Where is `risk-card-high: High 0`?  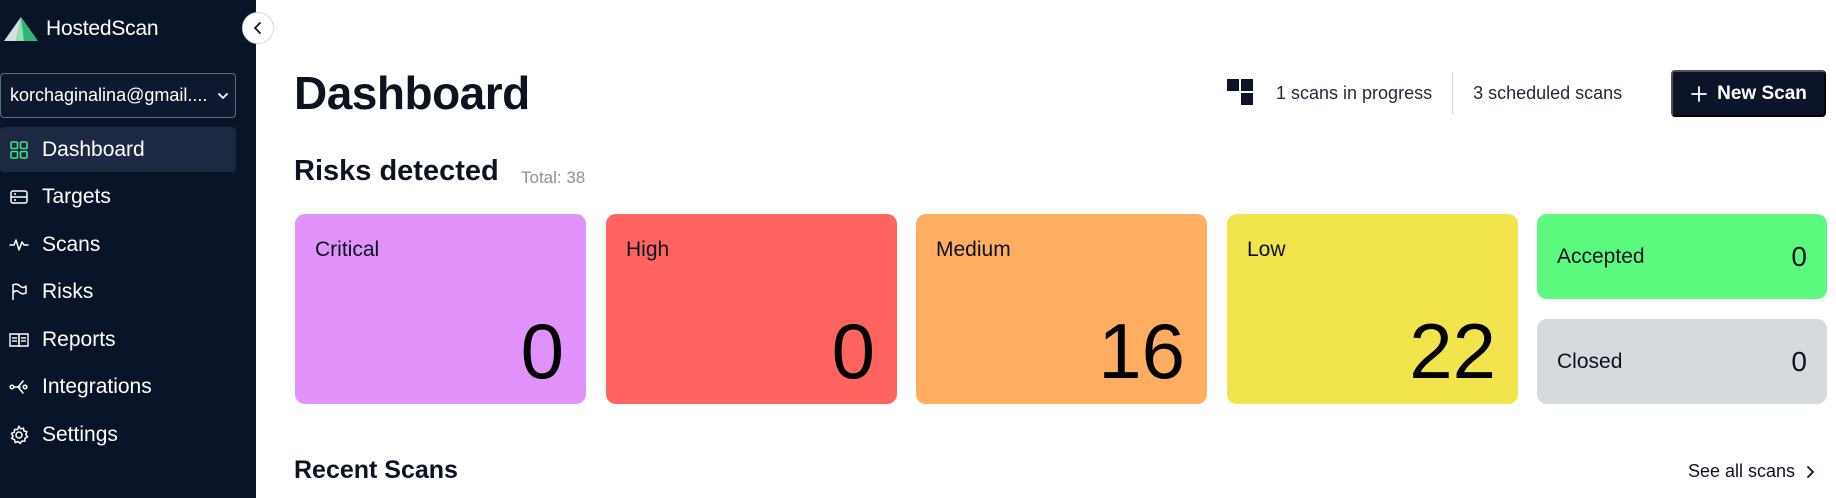
risk-card-high: High 0 is located at coordinates (751, 309).